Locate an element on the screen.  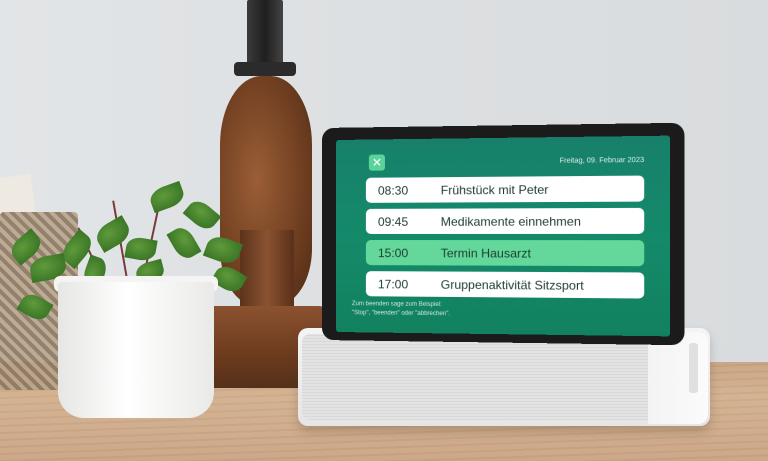
schedule-row: 08:30 Frühstück mit Peter is located at coordinates (505, 189).